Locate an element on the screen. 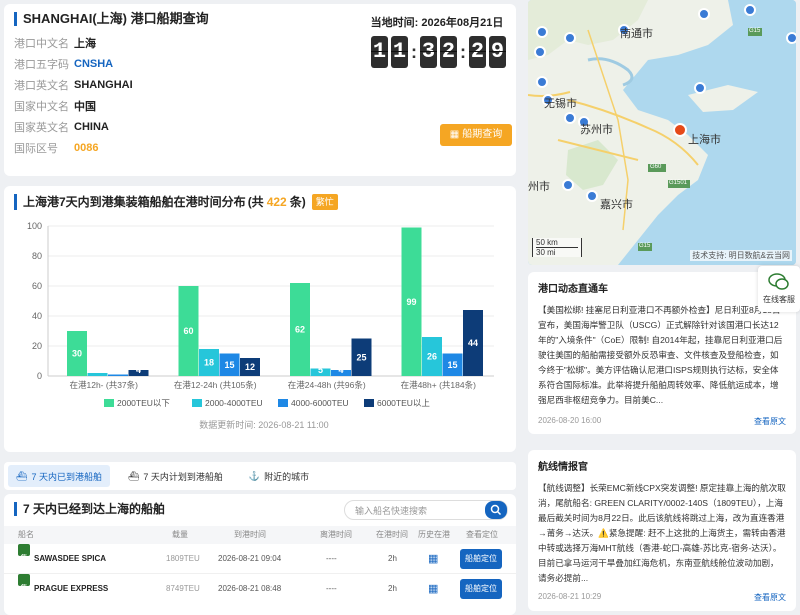  ship-icon: ⛴ is located at coordinates (22, 475).